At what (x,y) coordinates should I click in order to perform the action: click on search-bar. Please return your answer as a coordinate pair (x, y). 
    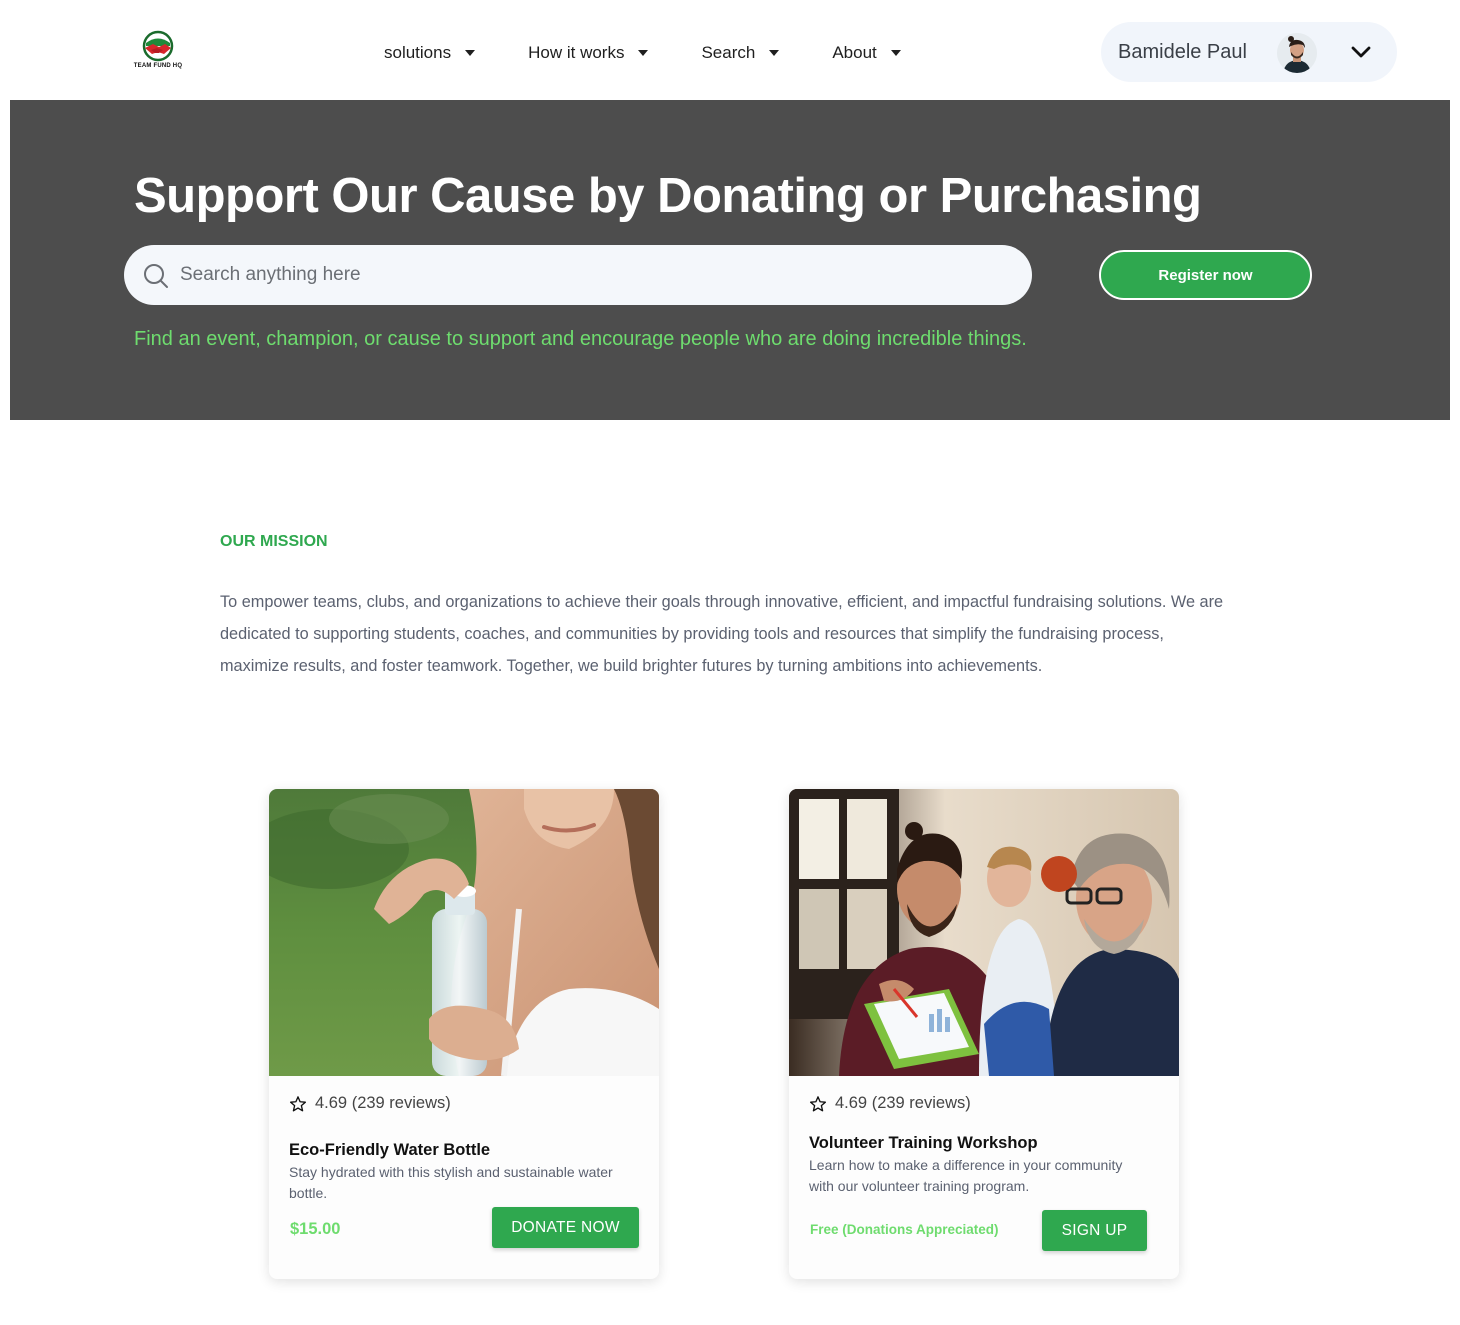
    Looking at the image, I should click on (578, 275).